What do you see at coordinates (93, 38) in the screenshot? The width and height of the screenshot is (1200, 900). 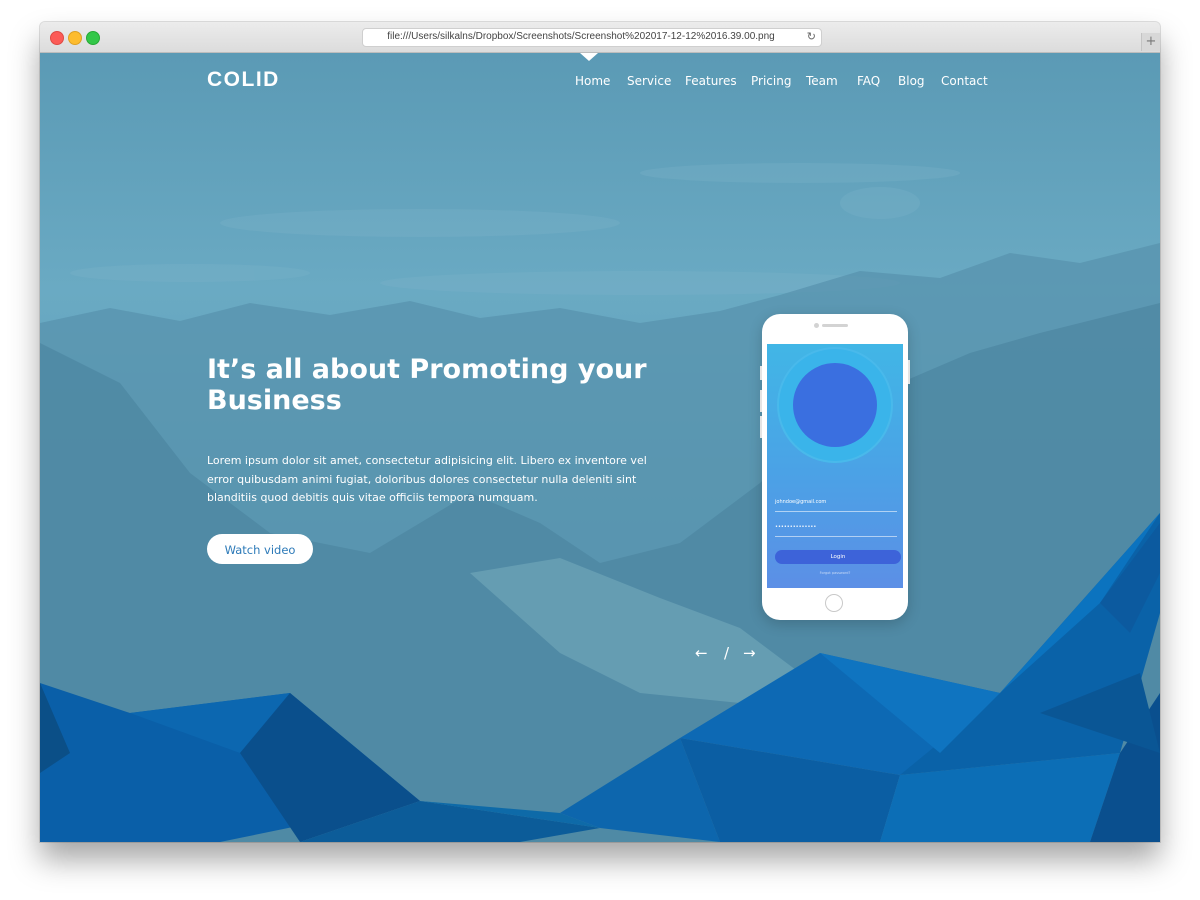 I see `zoom-window-button` at bounding box center [93, 38].